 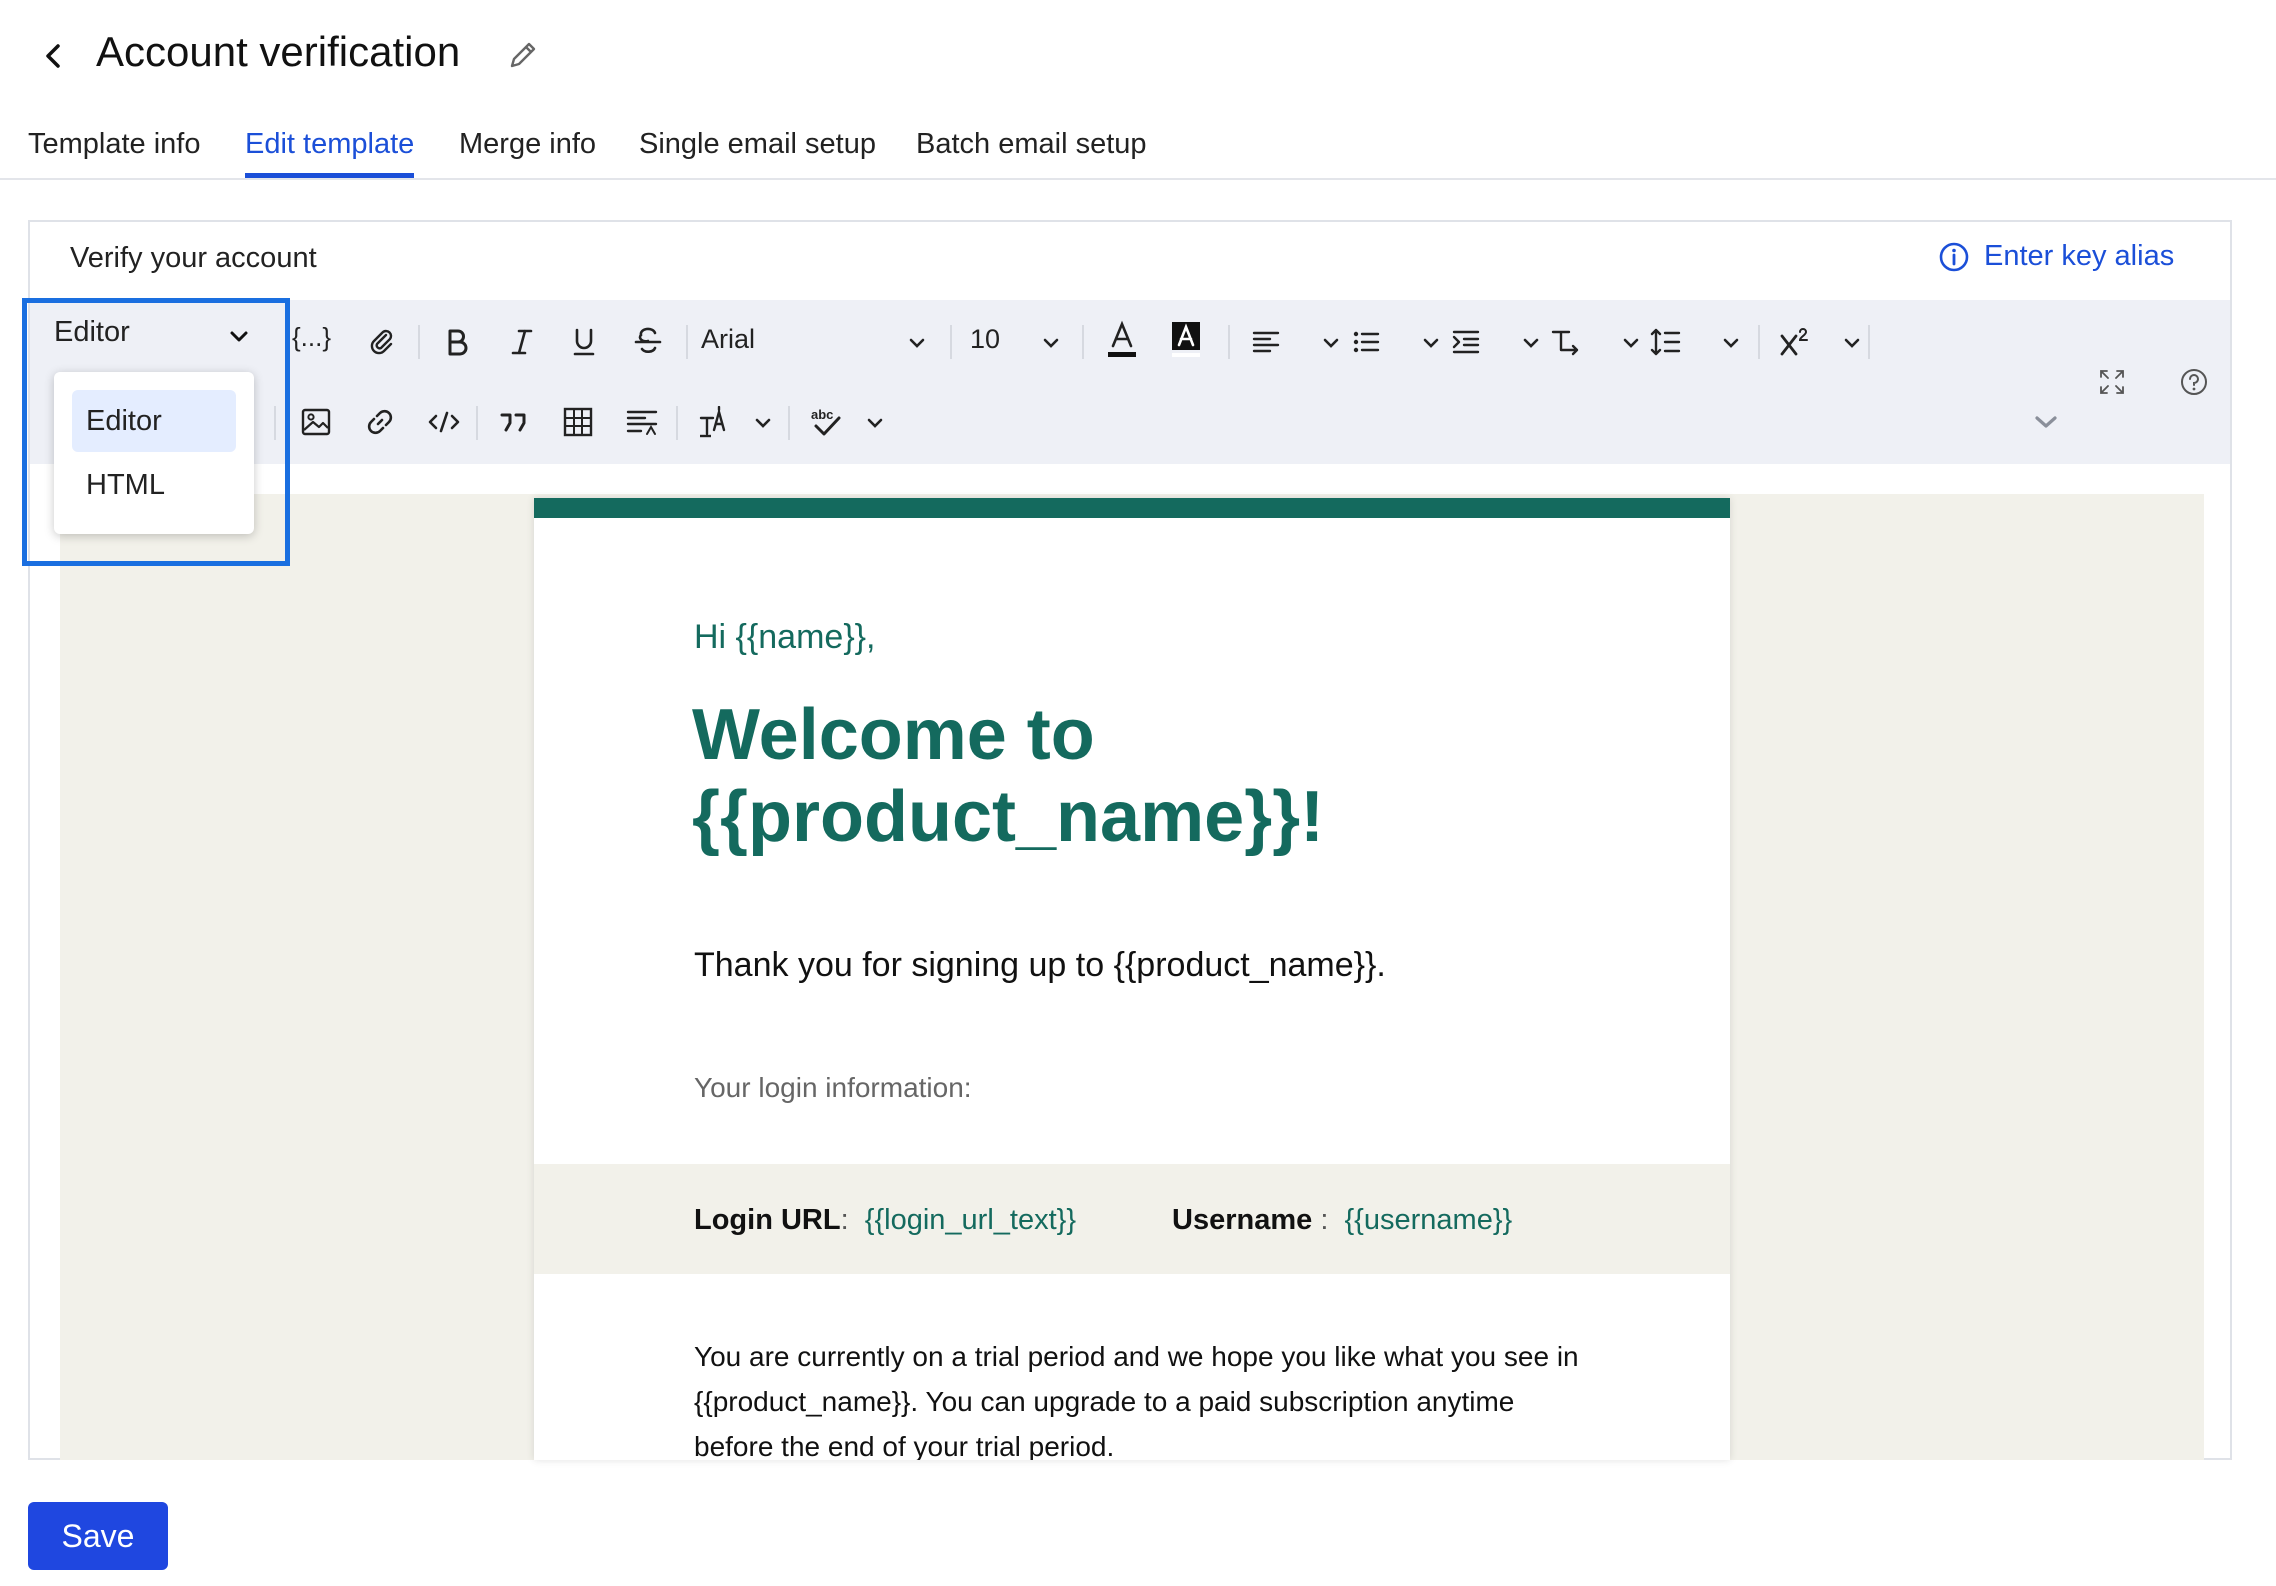 What do you see at coordinates (527, 152) in the screenshot?
I see `tab-merge-info: Merge info` at bounding box center [527, 152].